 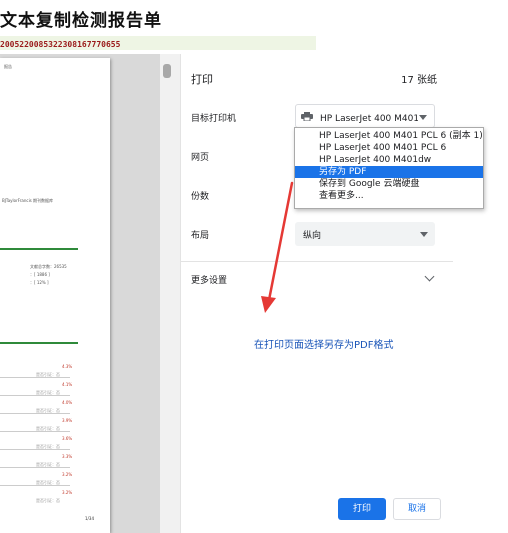 I want to click on destination-value: HP LaserJet 400 M401 PCL 6 (副本 1), so click(x=369, y=119).